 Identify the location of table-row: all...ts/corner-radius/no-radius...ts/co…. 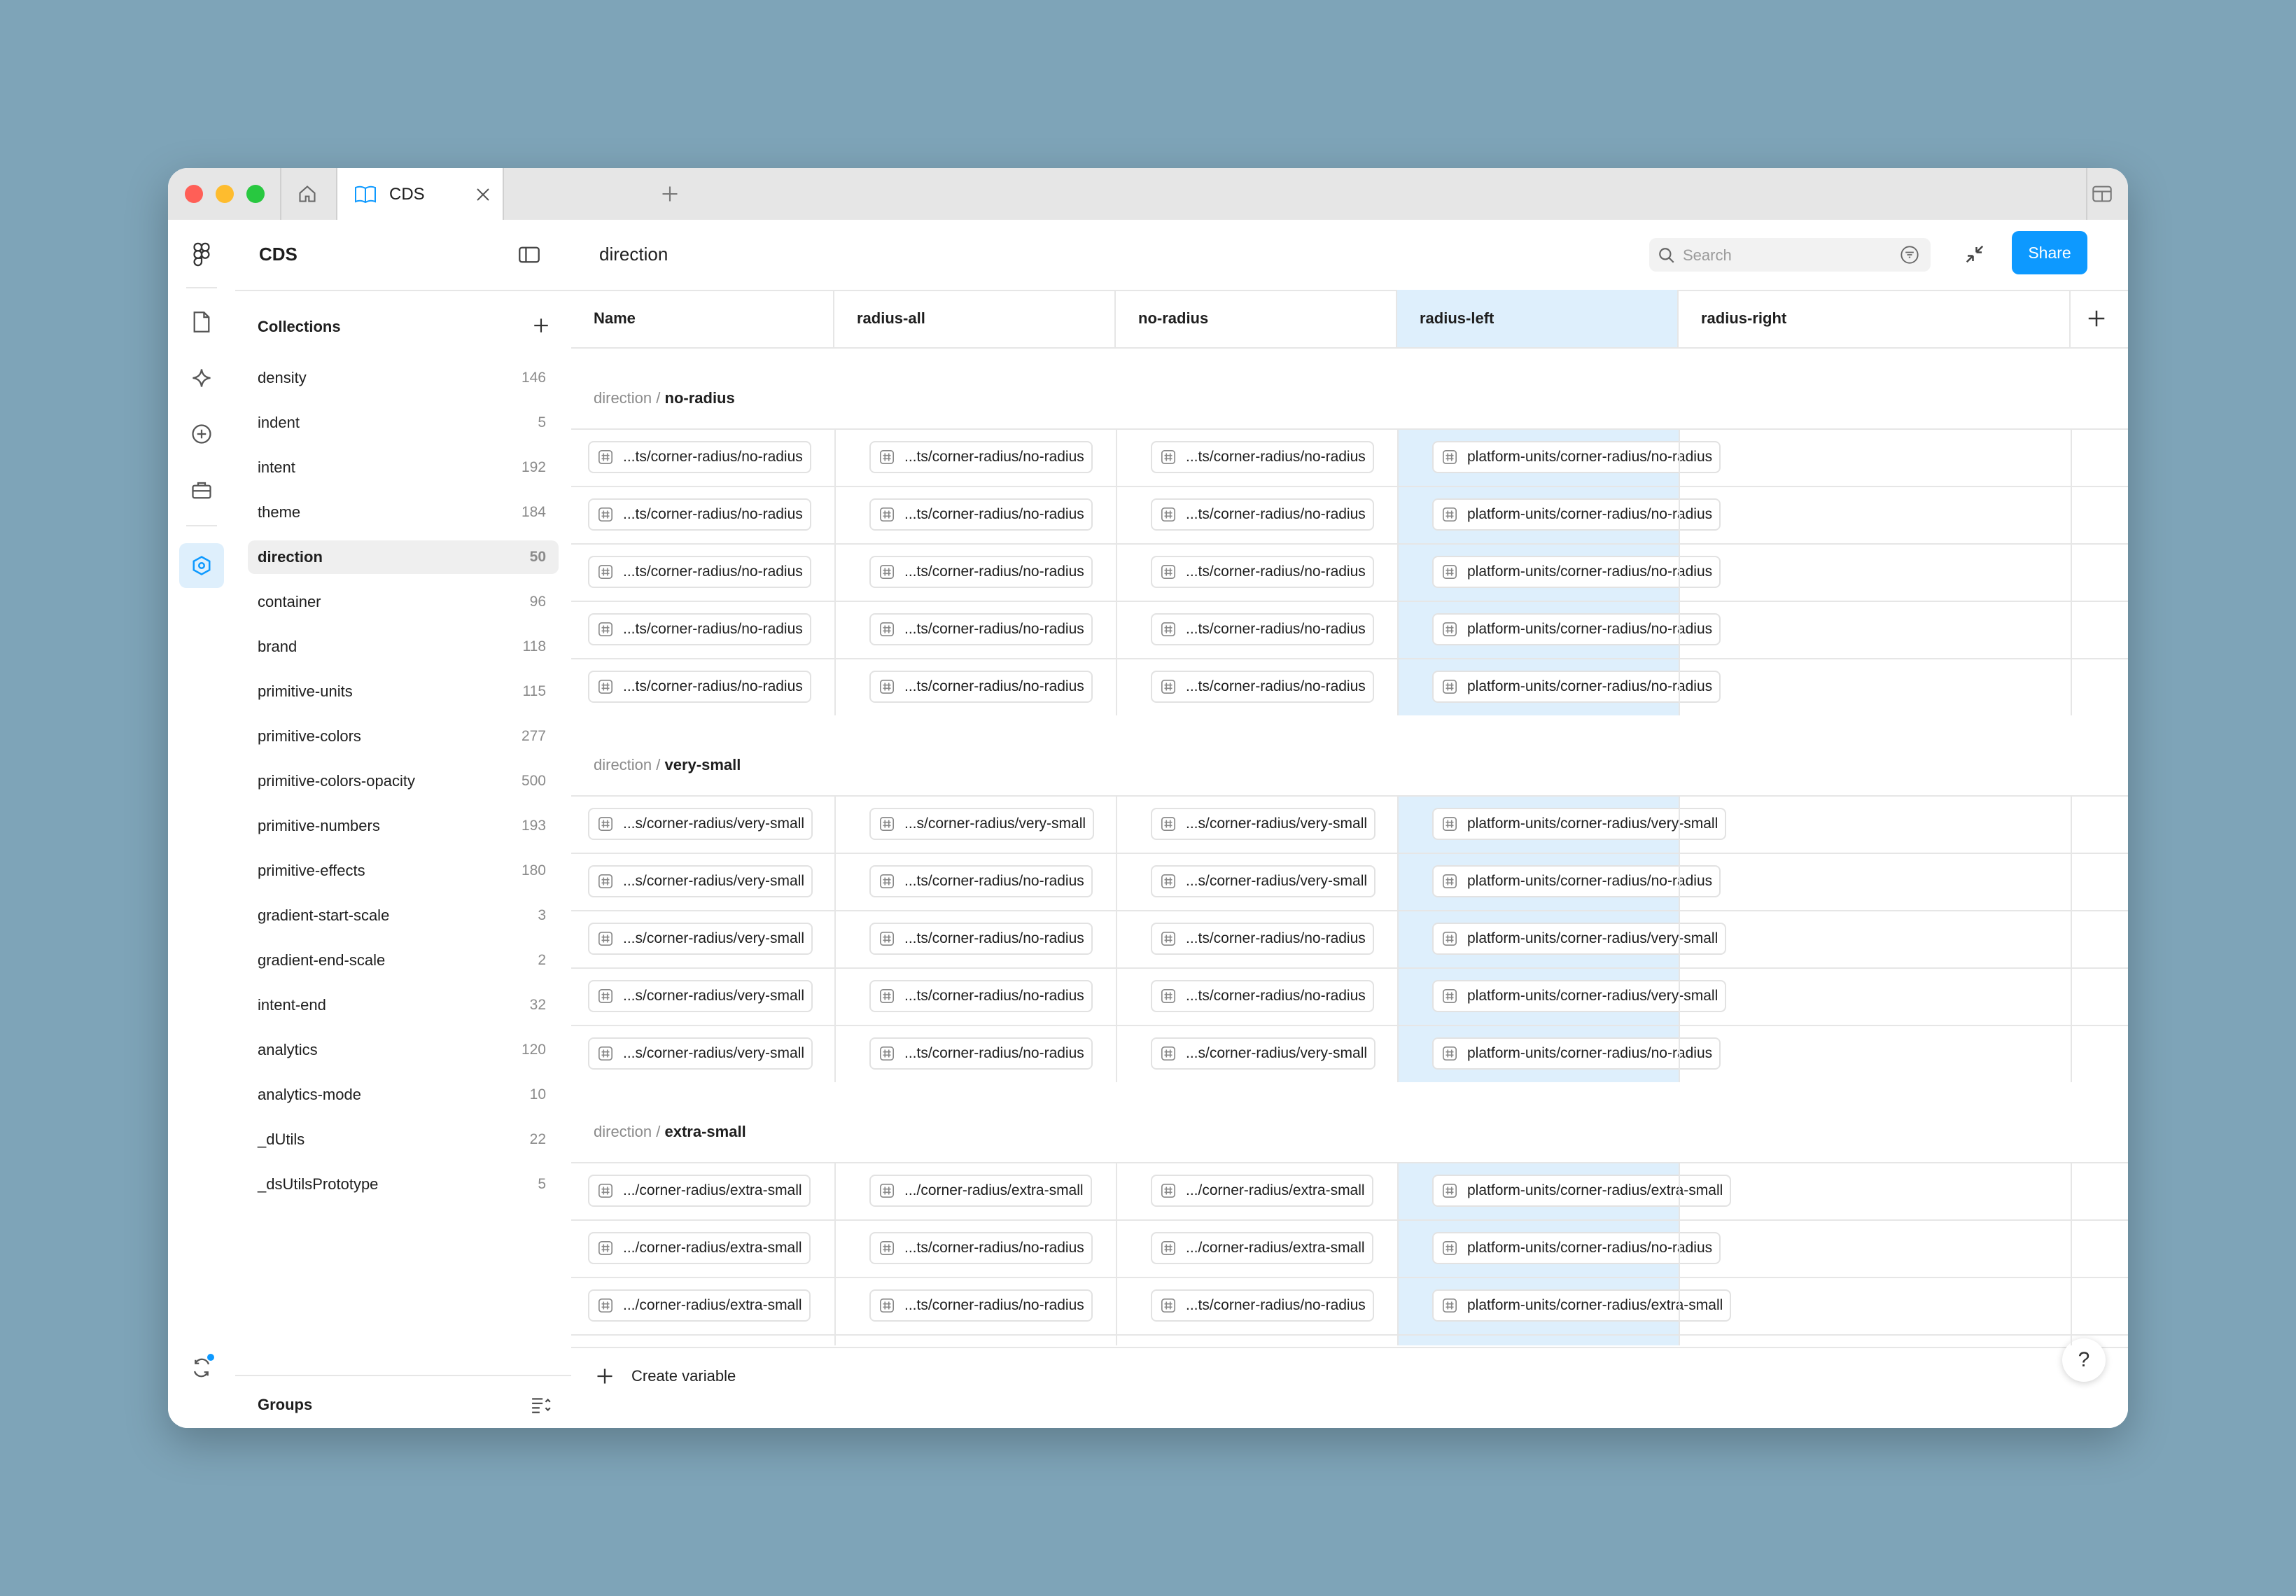
(1349, 457).